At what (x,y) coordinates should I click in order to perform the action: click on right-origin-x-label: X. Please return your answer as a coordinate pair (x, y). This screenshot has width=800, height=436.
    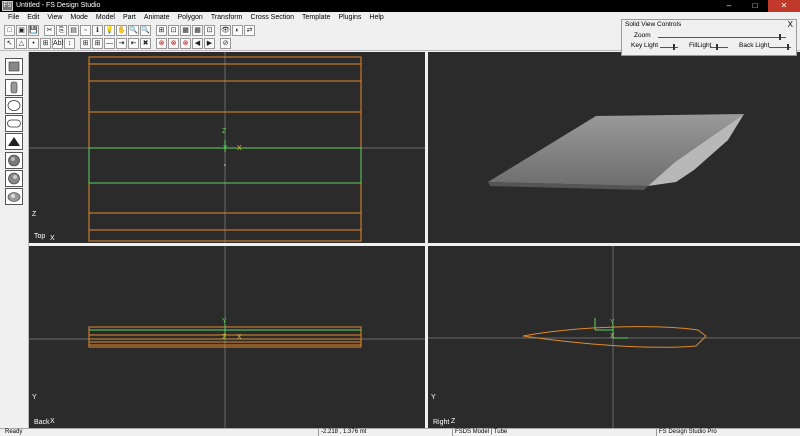
    Looking at the image, I should click on (612, 336).